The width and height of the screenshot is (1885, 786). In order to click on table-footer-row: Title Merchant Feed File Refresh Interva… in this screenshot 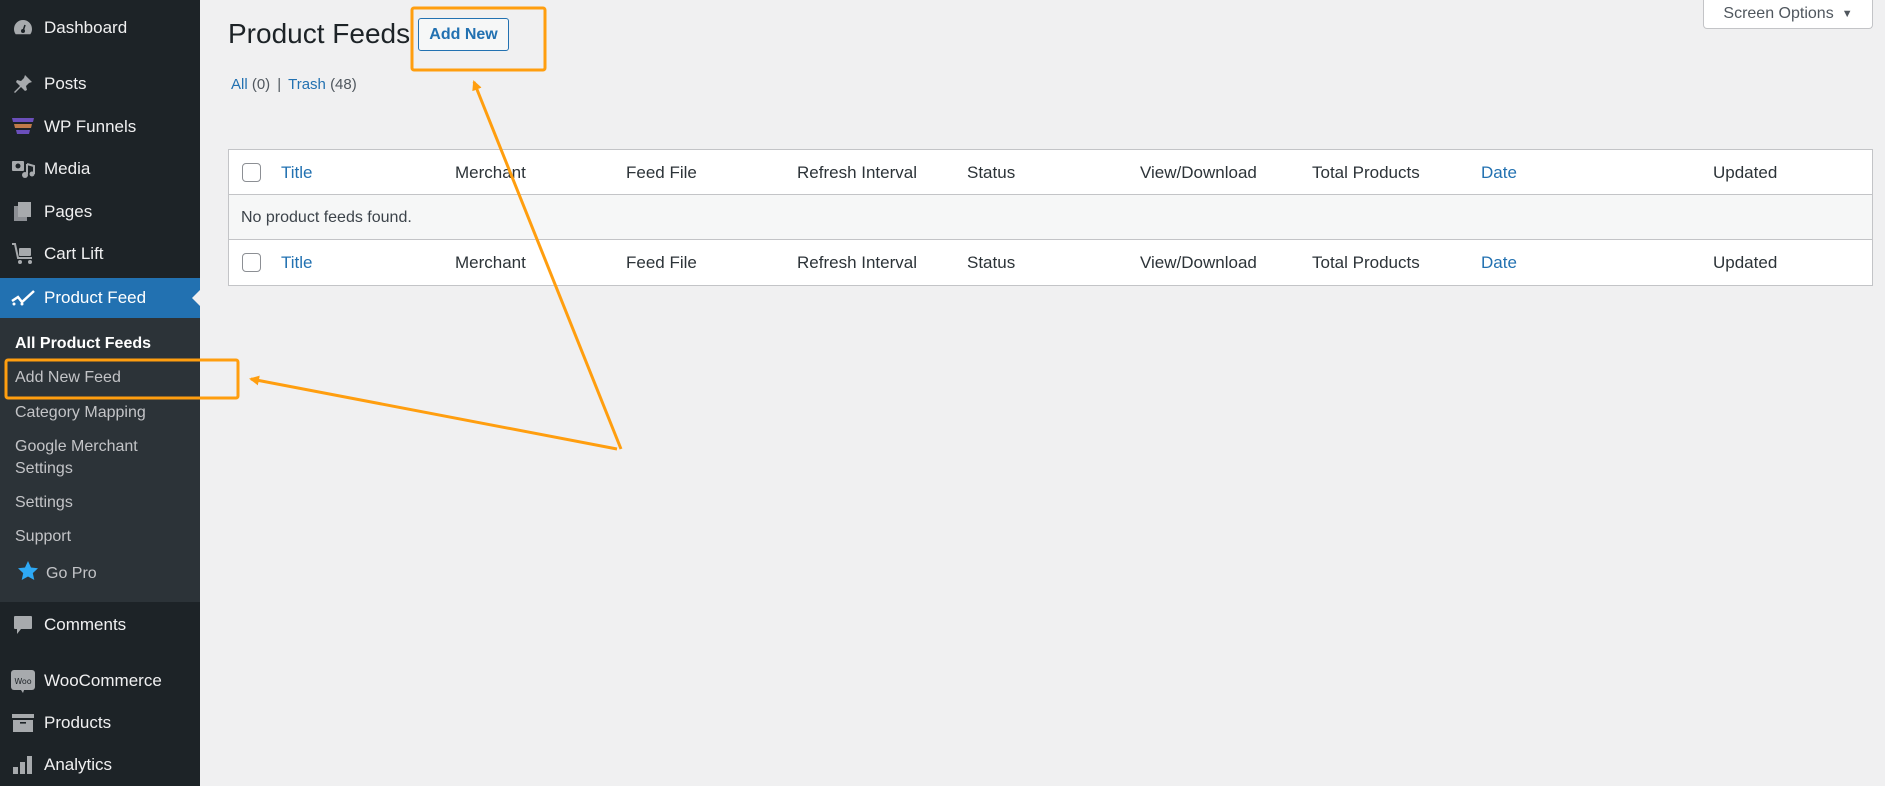, I will do `click(1050, 262)`.